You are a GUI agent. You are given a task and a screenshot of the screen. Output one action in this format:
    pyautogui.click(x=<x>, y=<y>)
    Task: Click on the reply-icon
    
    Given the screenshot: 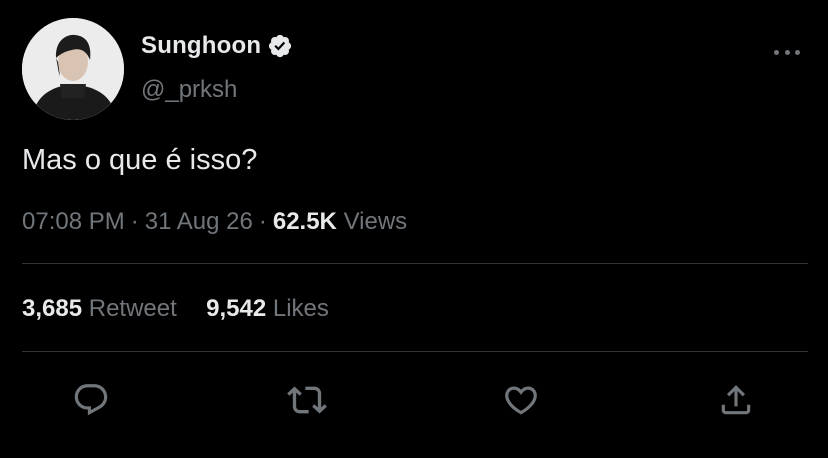 What is the action you would take?
    pyautogui.click(x=91, y=400)
    